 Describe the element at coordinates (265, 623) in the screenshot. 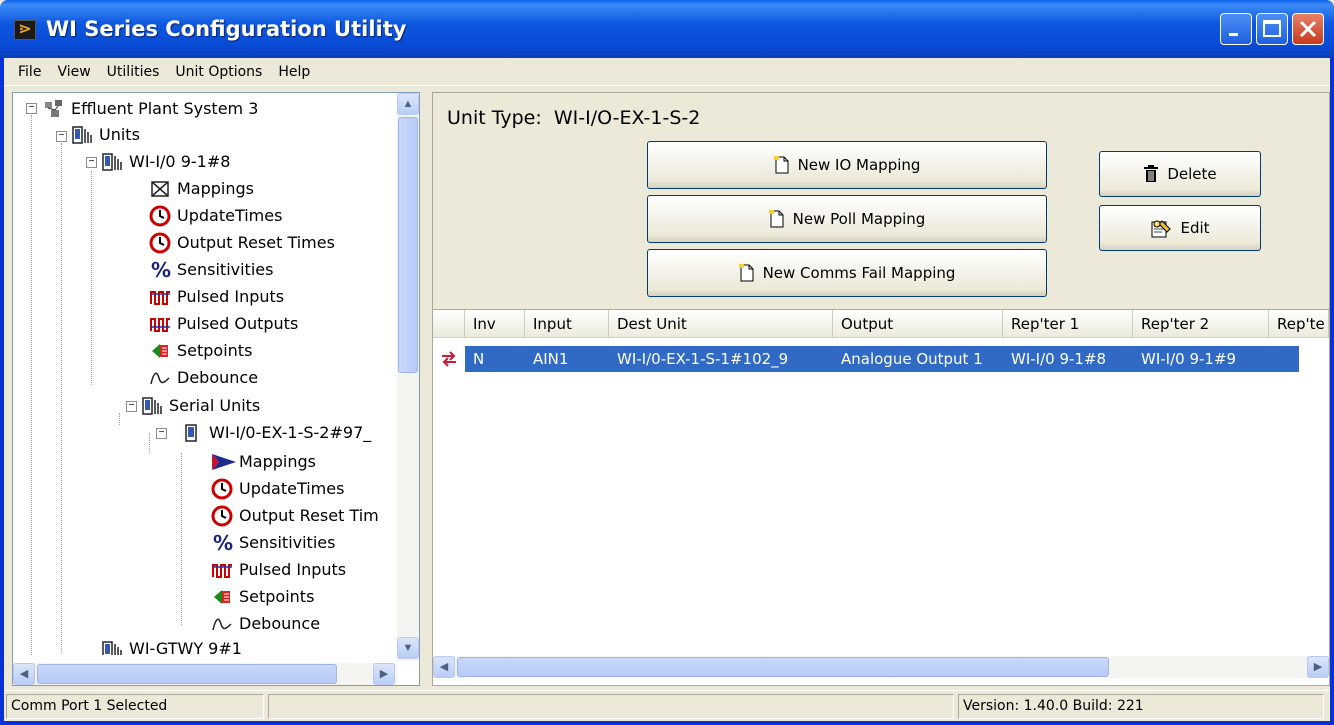

I see `tree-item-serial-debounce: Debounce` at that location.